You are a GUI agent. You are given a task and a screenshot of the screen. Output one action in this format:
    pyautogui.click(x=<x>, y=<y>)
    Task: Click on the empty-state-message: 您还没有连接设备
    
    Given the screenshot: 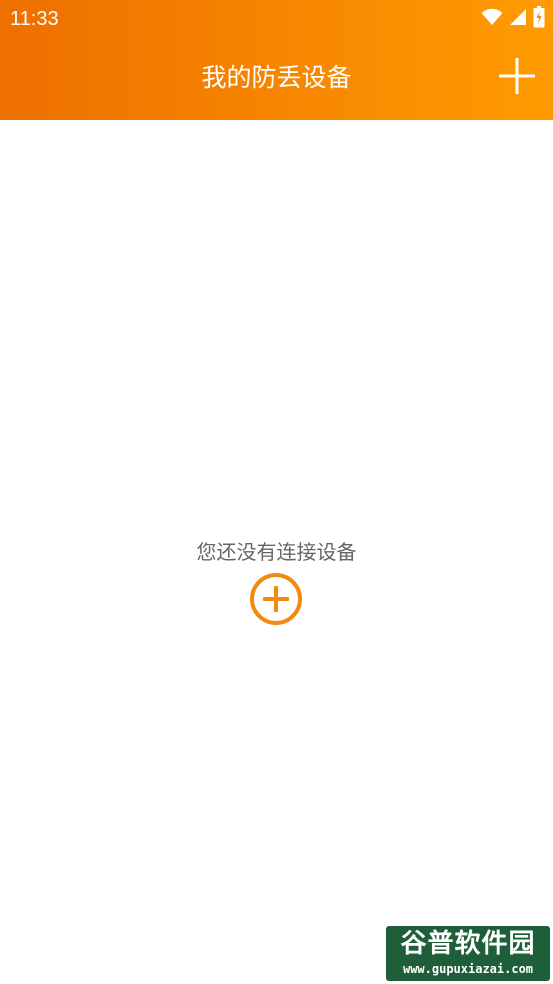 What is the action you would take?
    pyautogui.click(x=276, y=552)
    